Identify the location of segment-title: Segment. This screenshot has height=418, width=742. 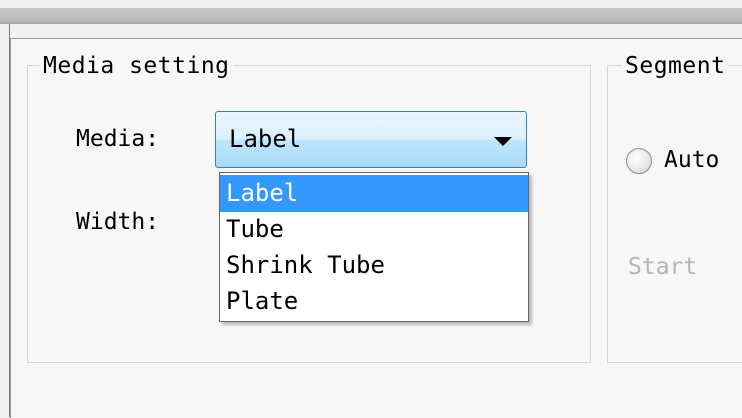
(675, 66).